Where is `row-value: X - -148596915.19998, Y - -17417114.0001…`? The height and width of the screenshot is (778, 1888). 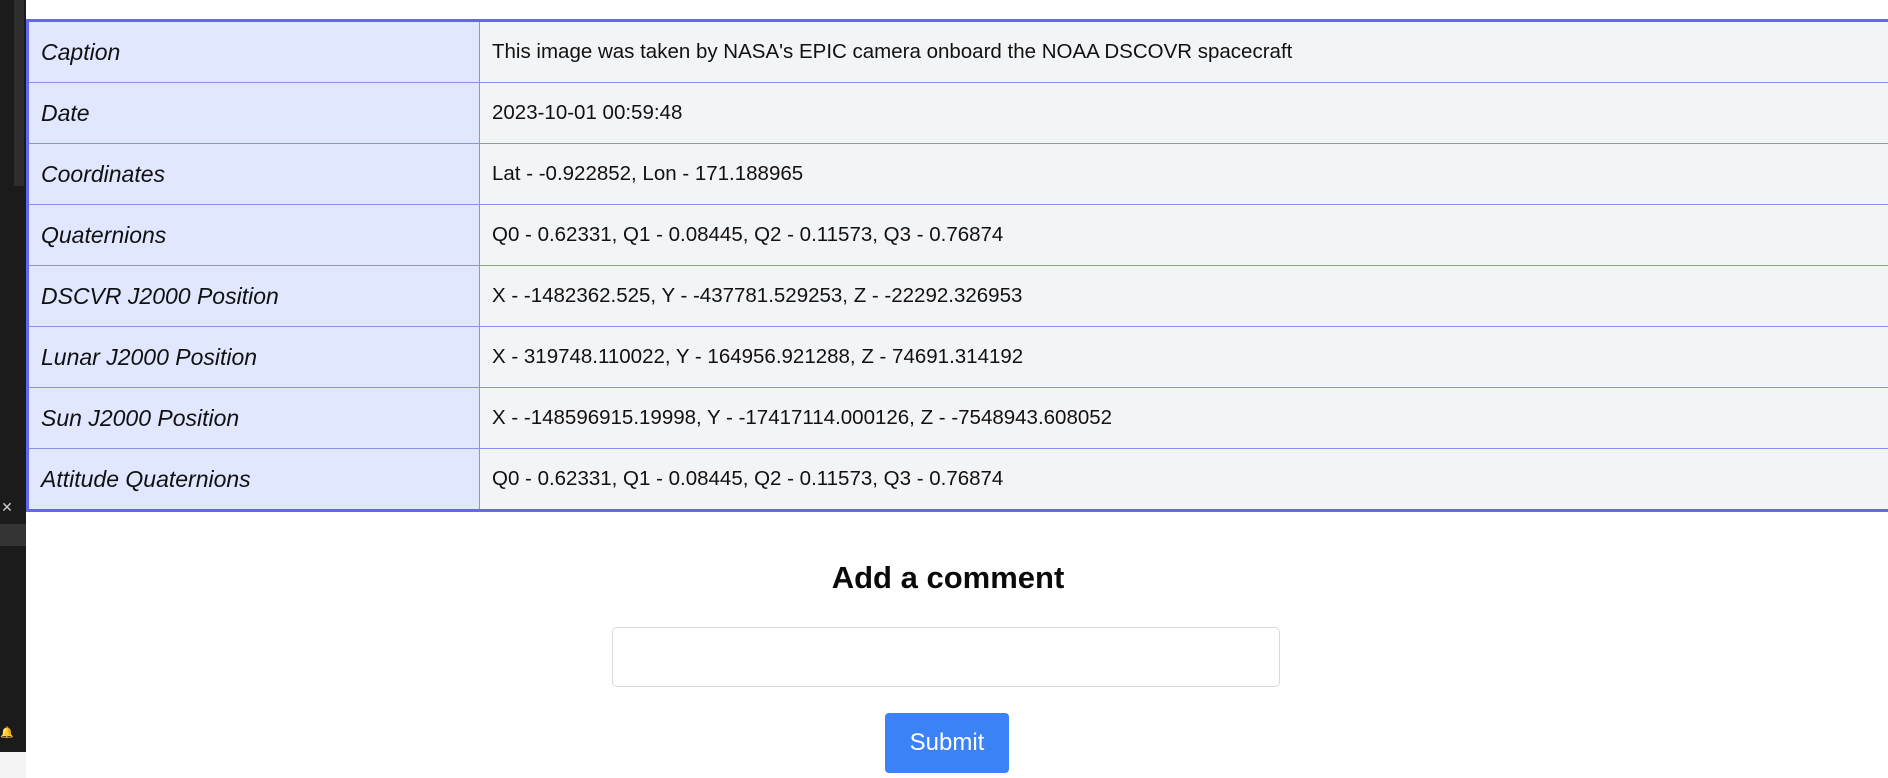
row-value: X - -148596915.19998, Y - -17417114.0001… is located at coordinates (1183, 418).